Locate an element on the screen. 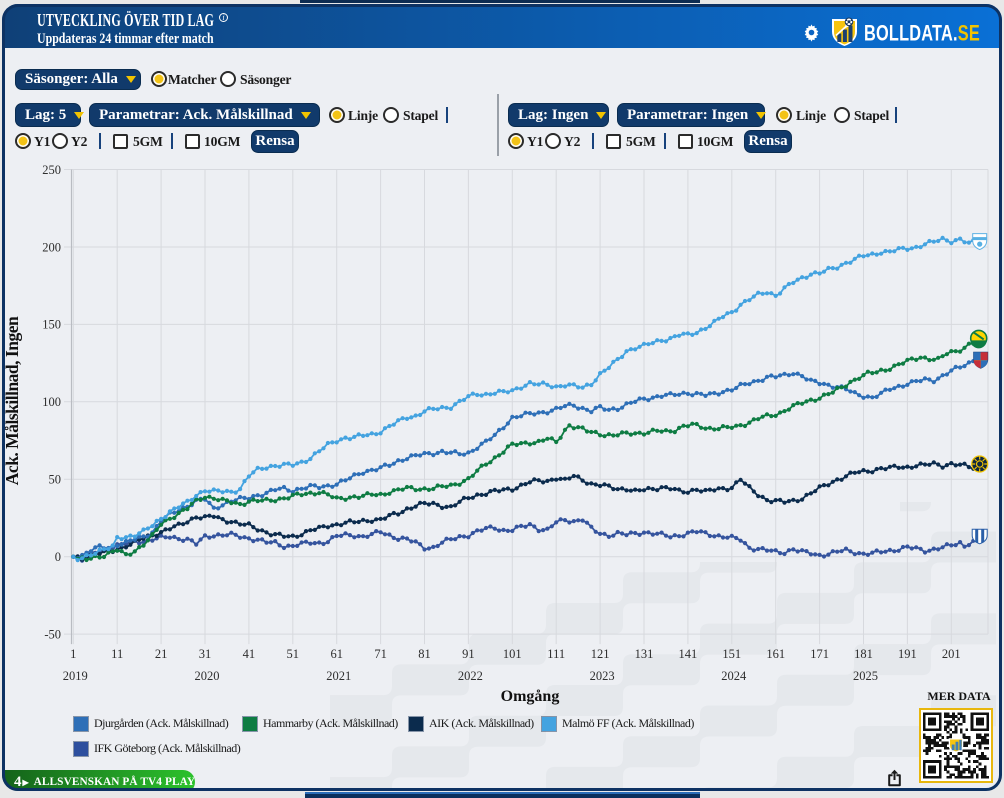 This screenshot has height=798, width=1004. svg-text: Ack. Målskillnad, Ingen is located at coordinates (12, 400).